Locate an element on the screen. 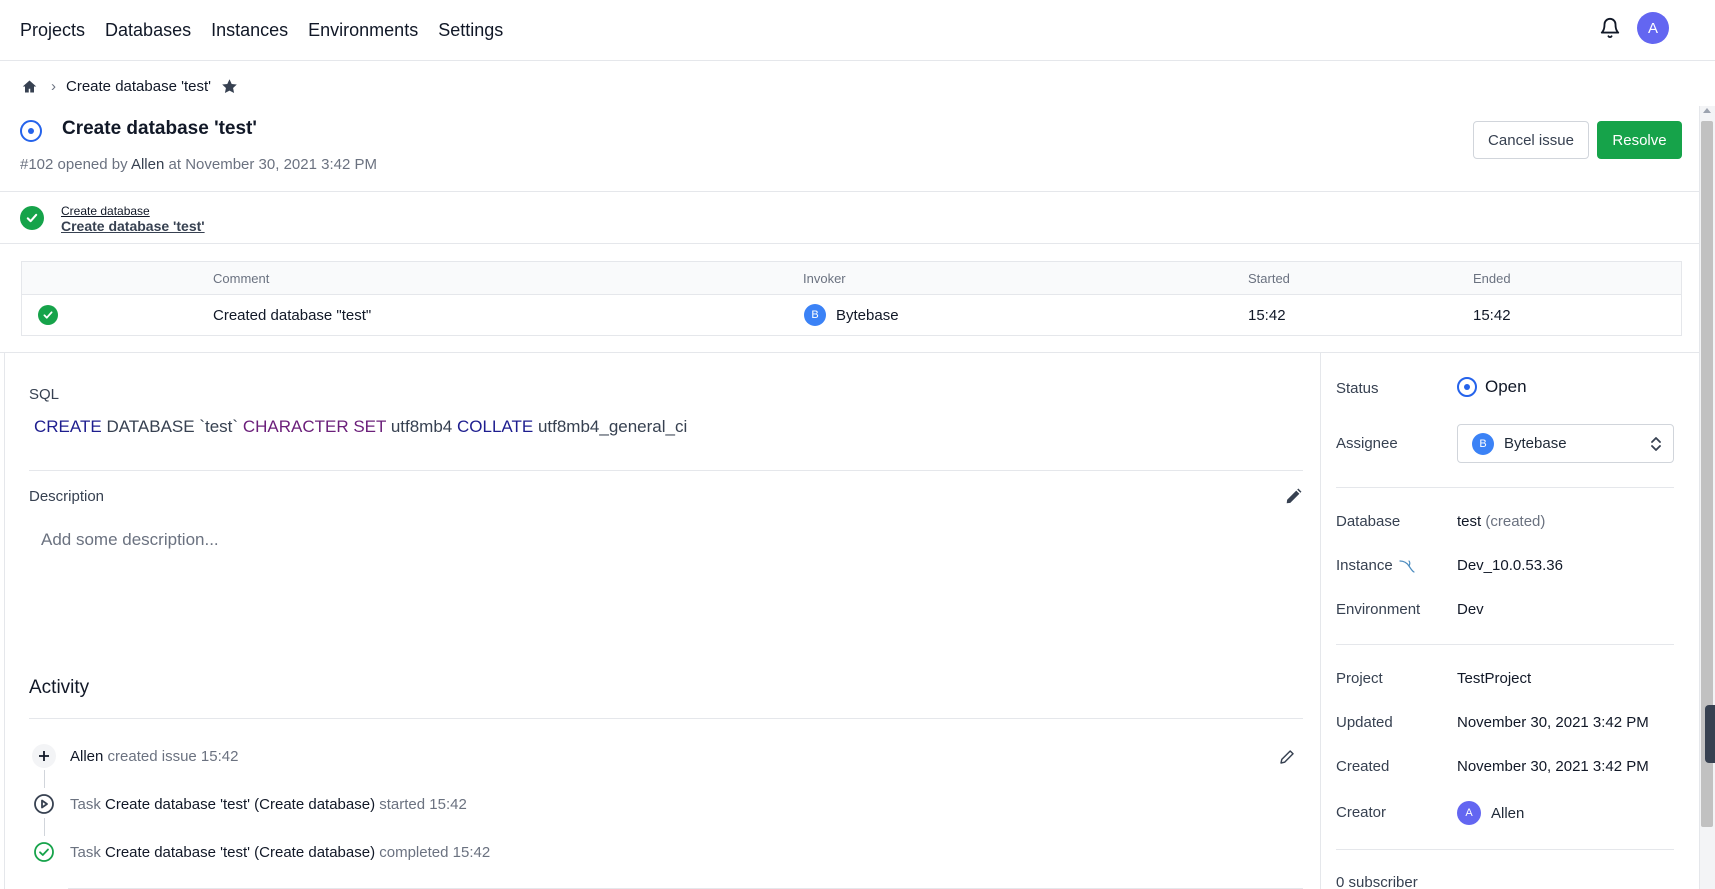 The image size is (1715, 889). created-label: Created is located at coordinates (1363, 766).